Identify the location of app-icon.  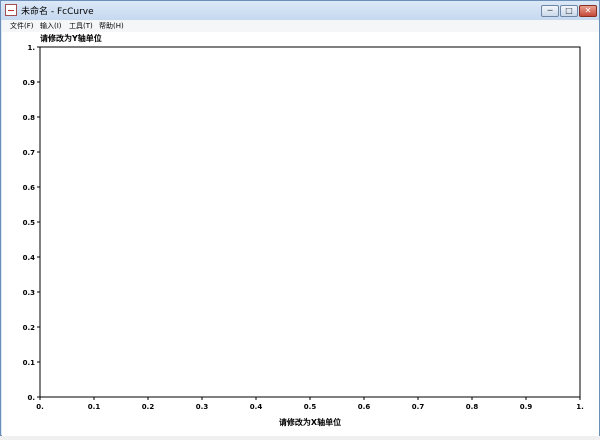
(11, 10).